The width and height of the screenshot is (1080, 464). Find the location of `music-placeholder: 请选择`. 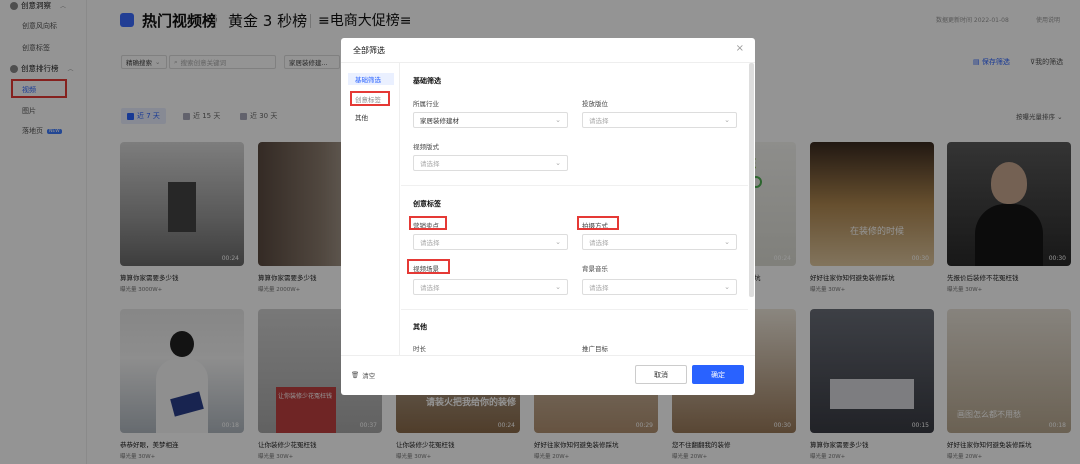

music-placeholder: 请选择 is located at coordinates (599, 288).